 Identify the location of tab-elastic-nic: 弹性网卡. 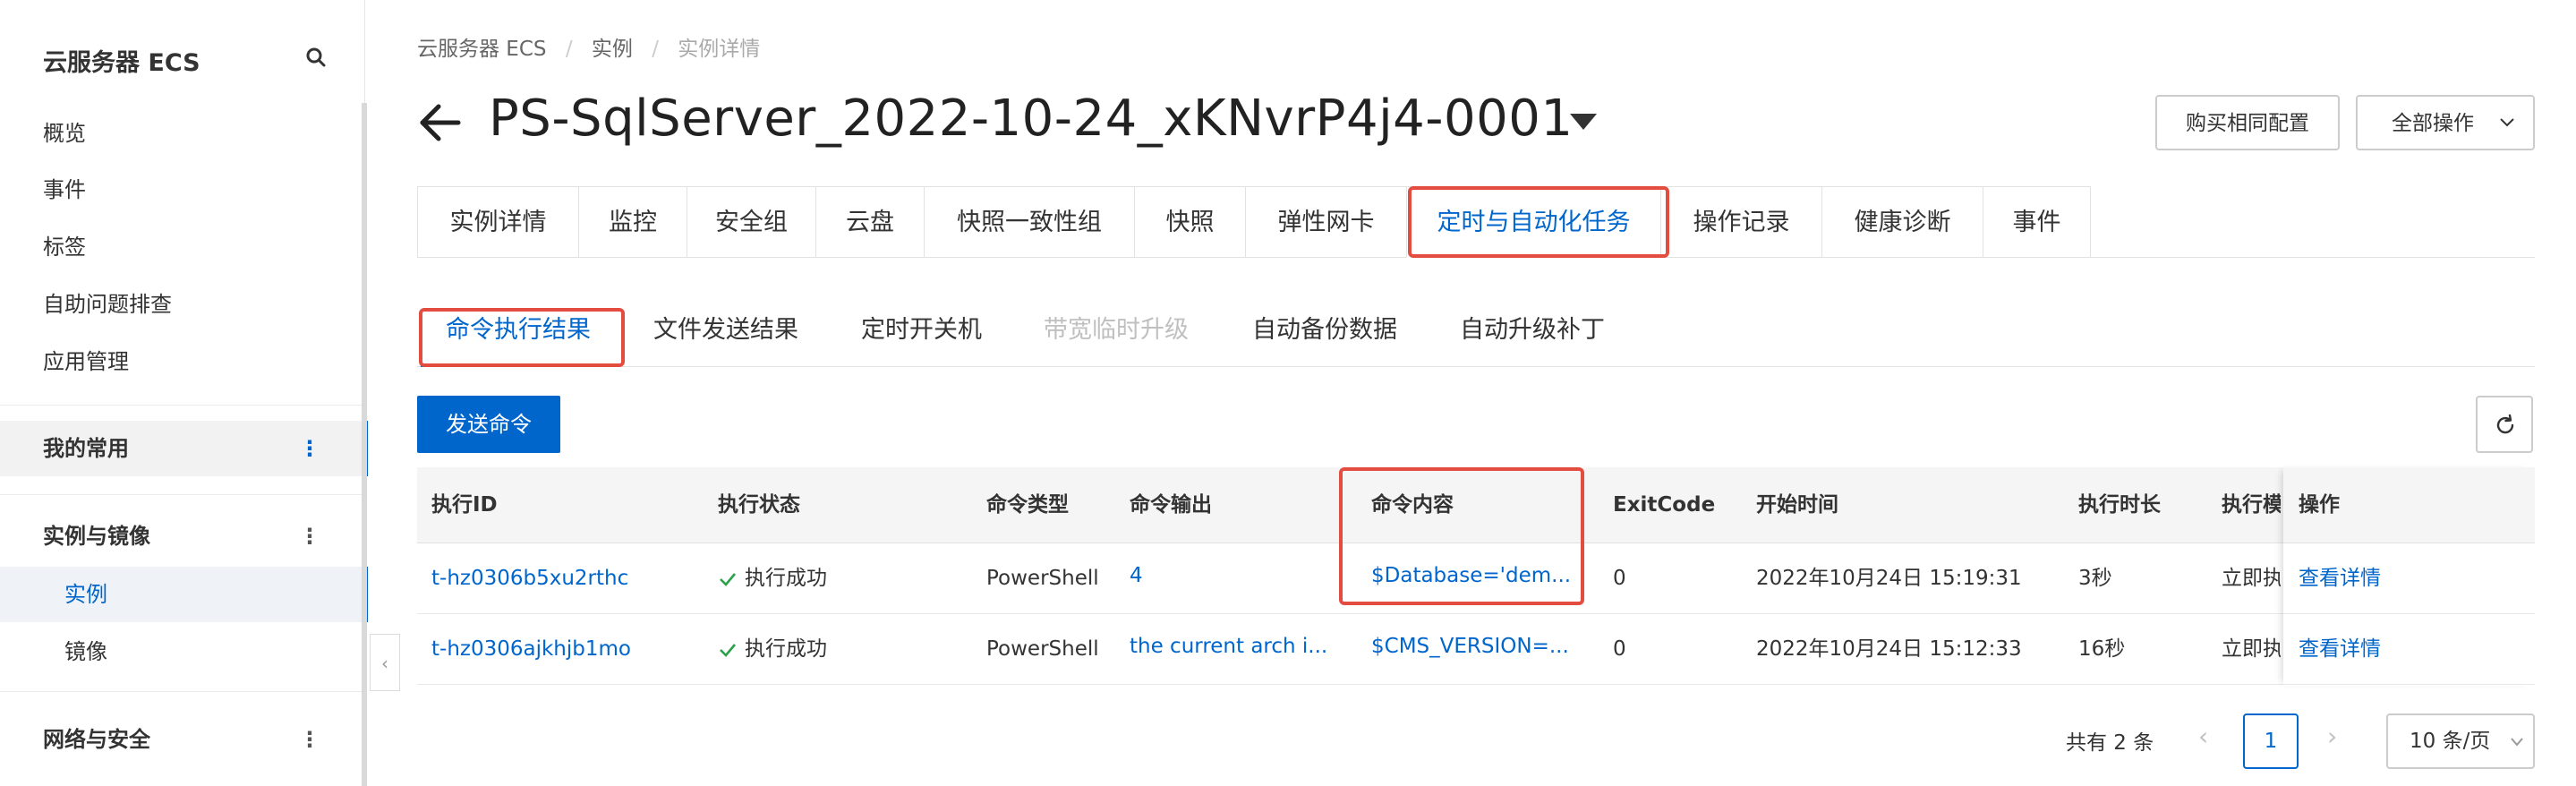
(1325, 222).